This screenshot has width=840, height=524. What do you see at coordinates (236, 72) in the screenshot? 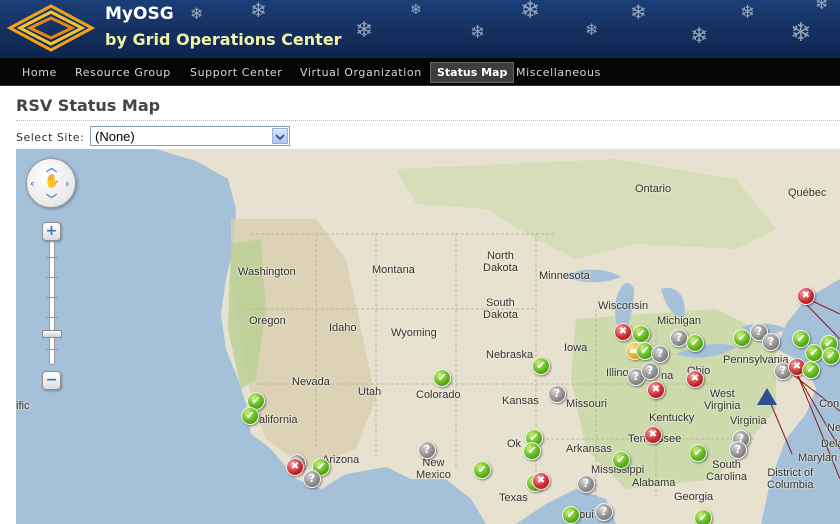
I see `nav-support-center: Support Center` at bounding box center [236, 72].